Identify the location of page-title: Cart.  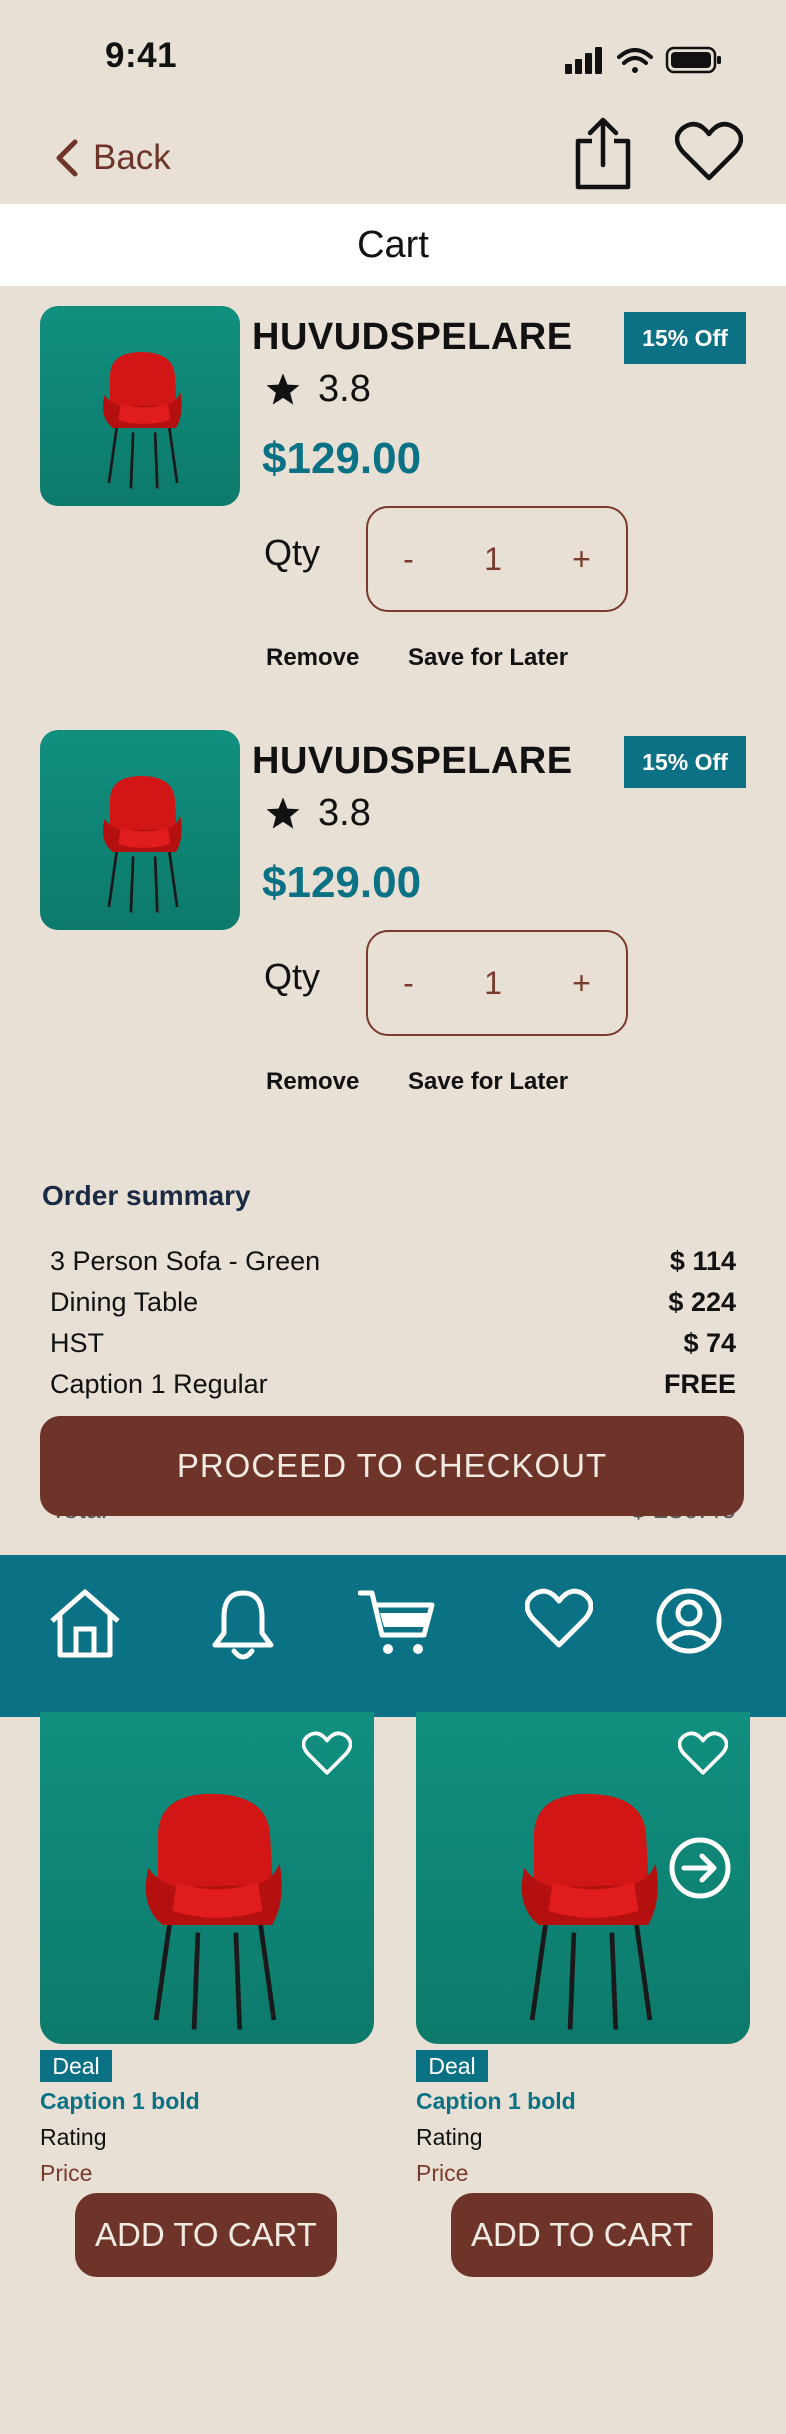
(393, 245).